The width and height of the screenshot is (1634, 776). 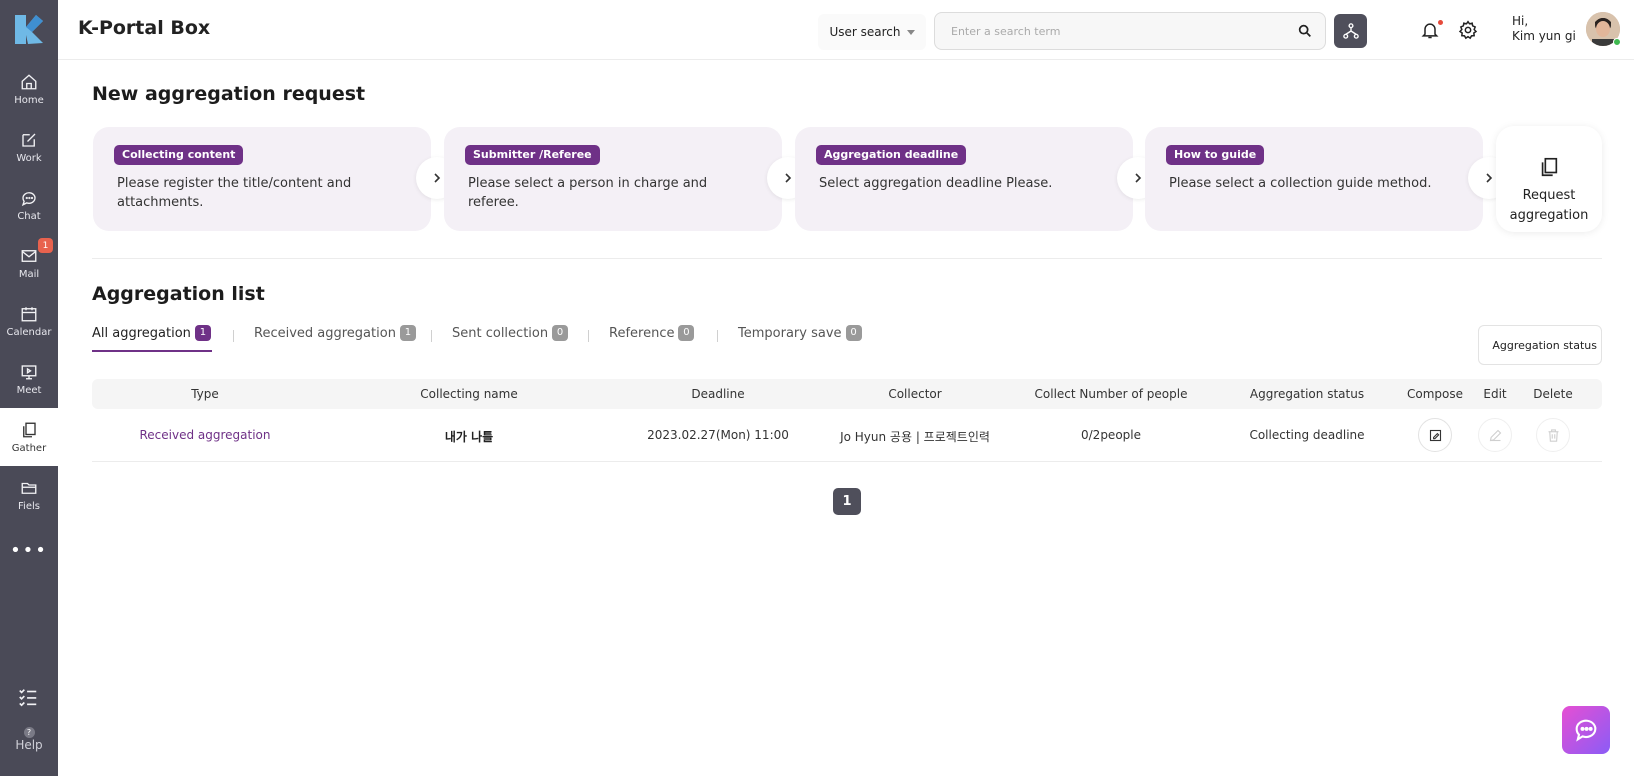 I want to click on tab-all-aggregation: All aggregation 1, so click(x=151, y=333).